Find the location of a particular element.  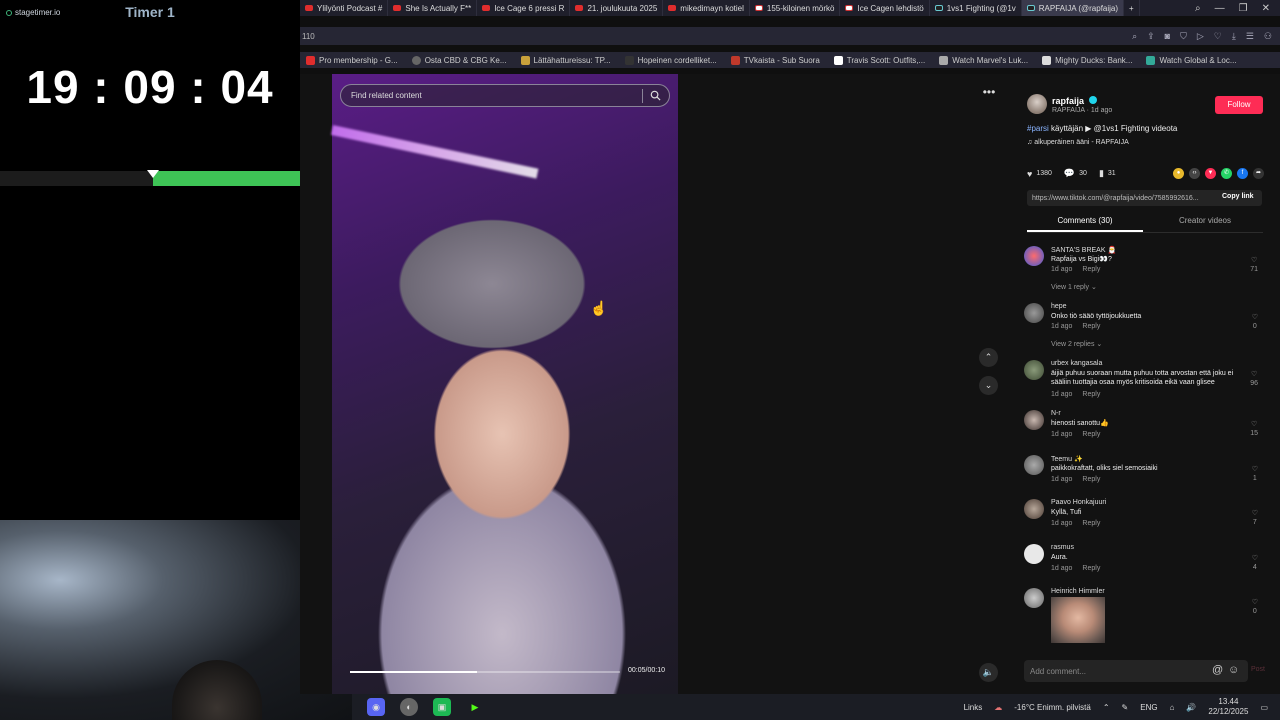

facebook-icon: f is located at coordinates (1242, 173).